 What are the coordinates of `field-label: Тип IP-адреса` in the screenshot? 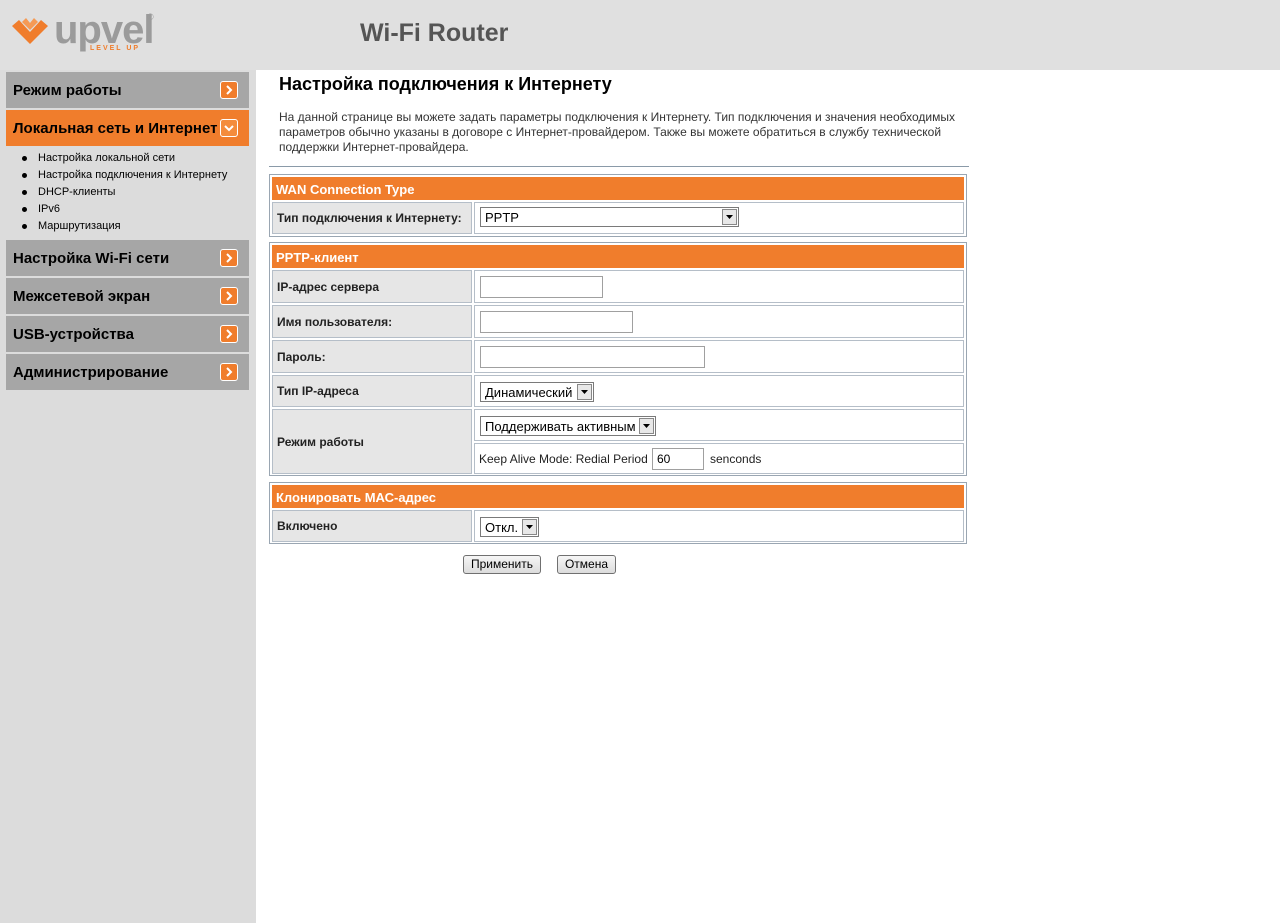 It's located at (372, 391).